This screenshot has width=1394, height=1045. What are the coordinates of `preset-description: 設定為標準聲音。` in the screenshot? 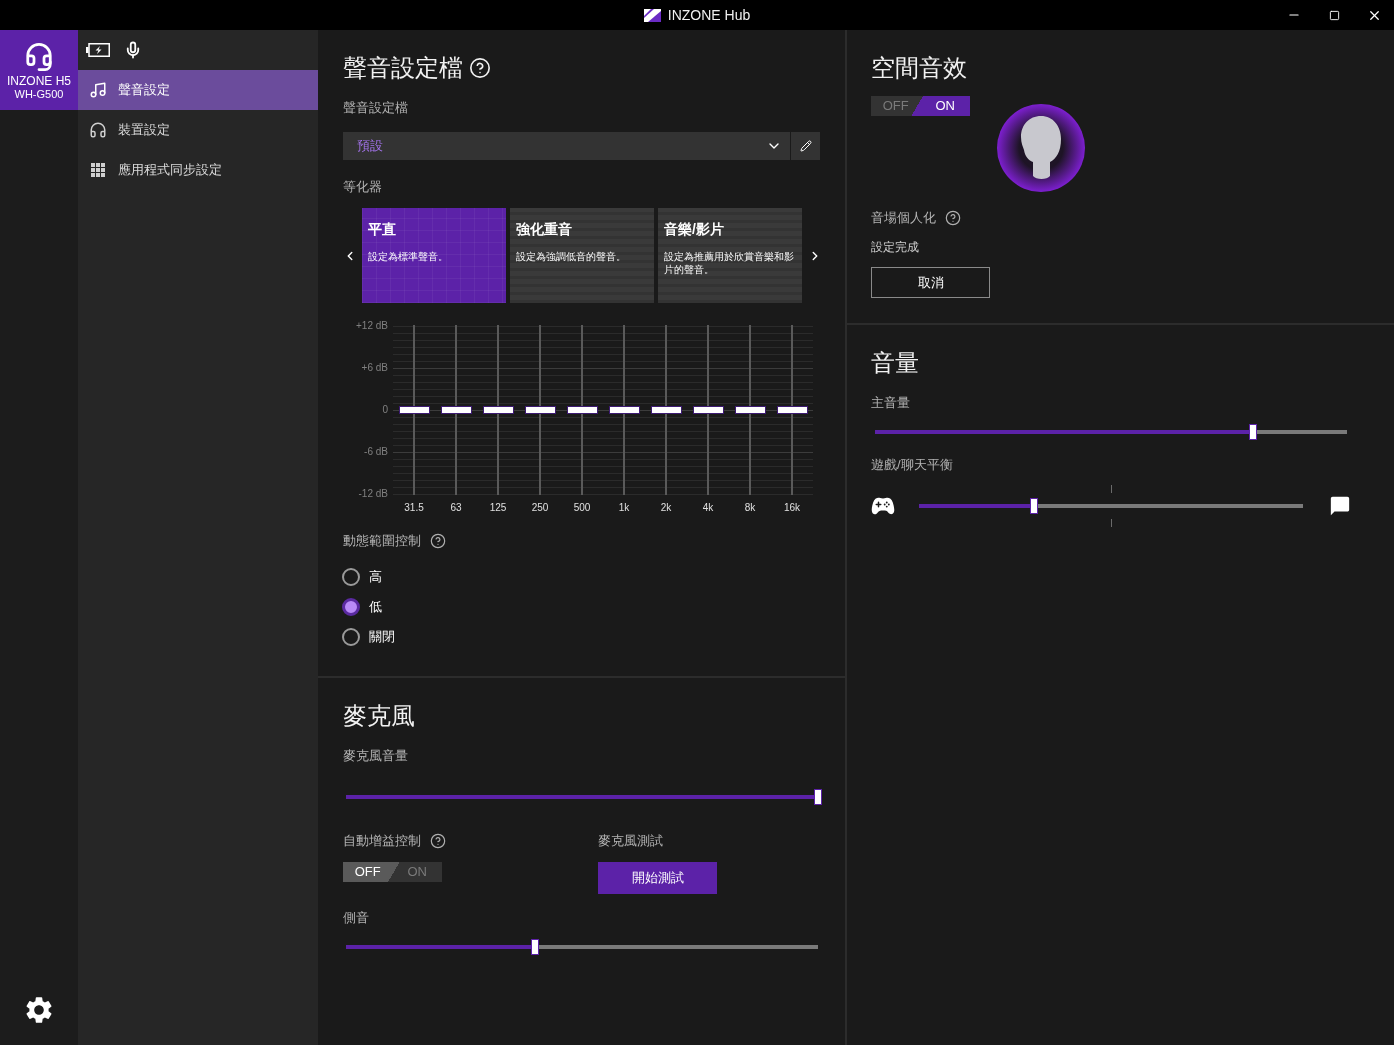 It's located at (408, 256).